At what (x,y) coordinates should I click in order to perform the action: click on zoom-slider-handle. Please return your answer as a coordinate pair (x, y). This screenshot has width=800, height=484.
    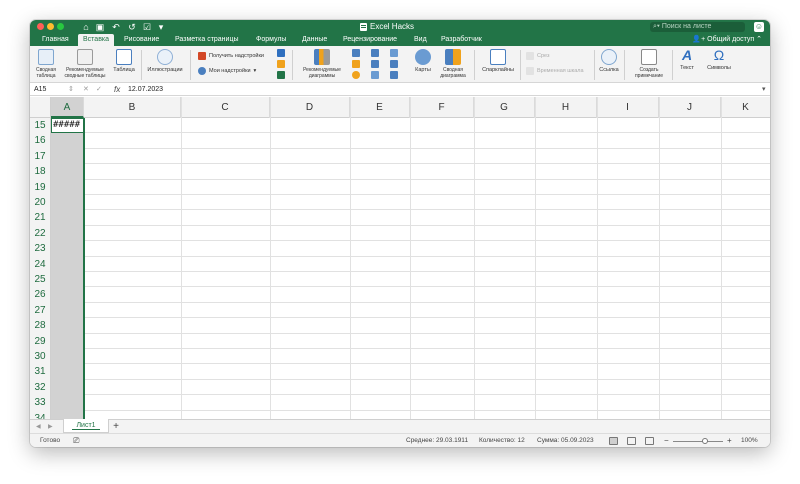
    Looking at the image, I should click on (705, 441).